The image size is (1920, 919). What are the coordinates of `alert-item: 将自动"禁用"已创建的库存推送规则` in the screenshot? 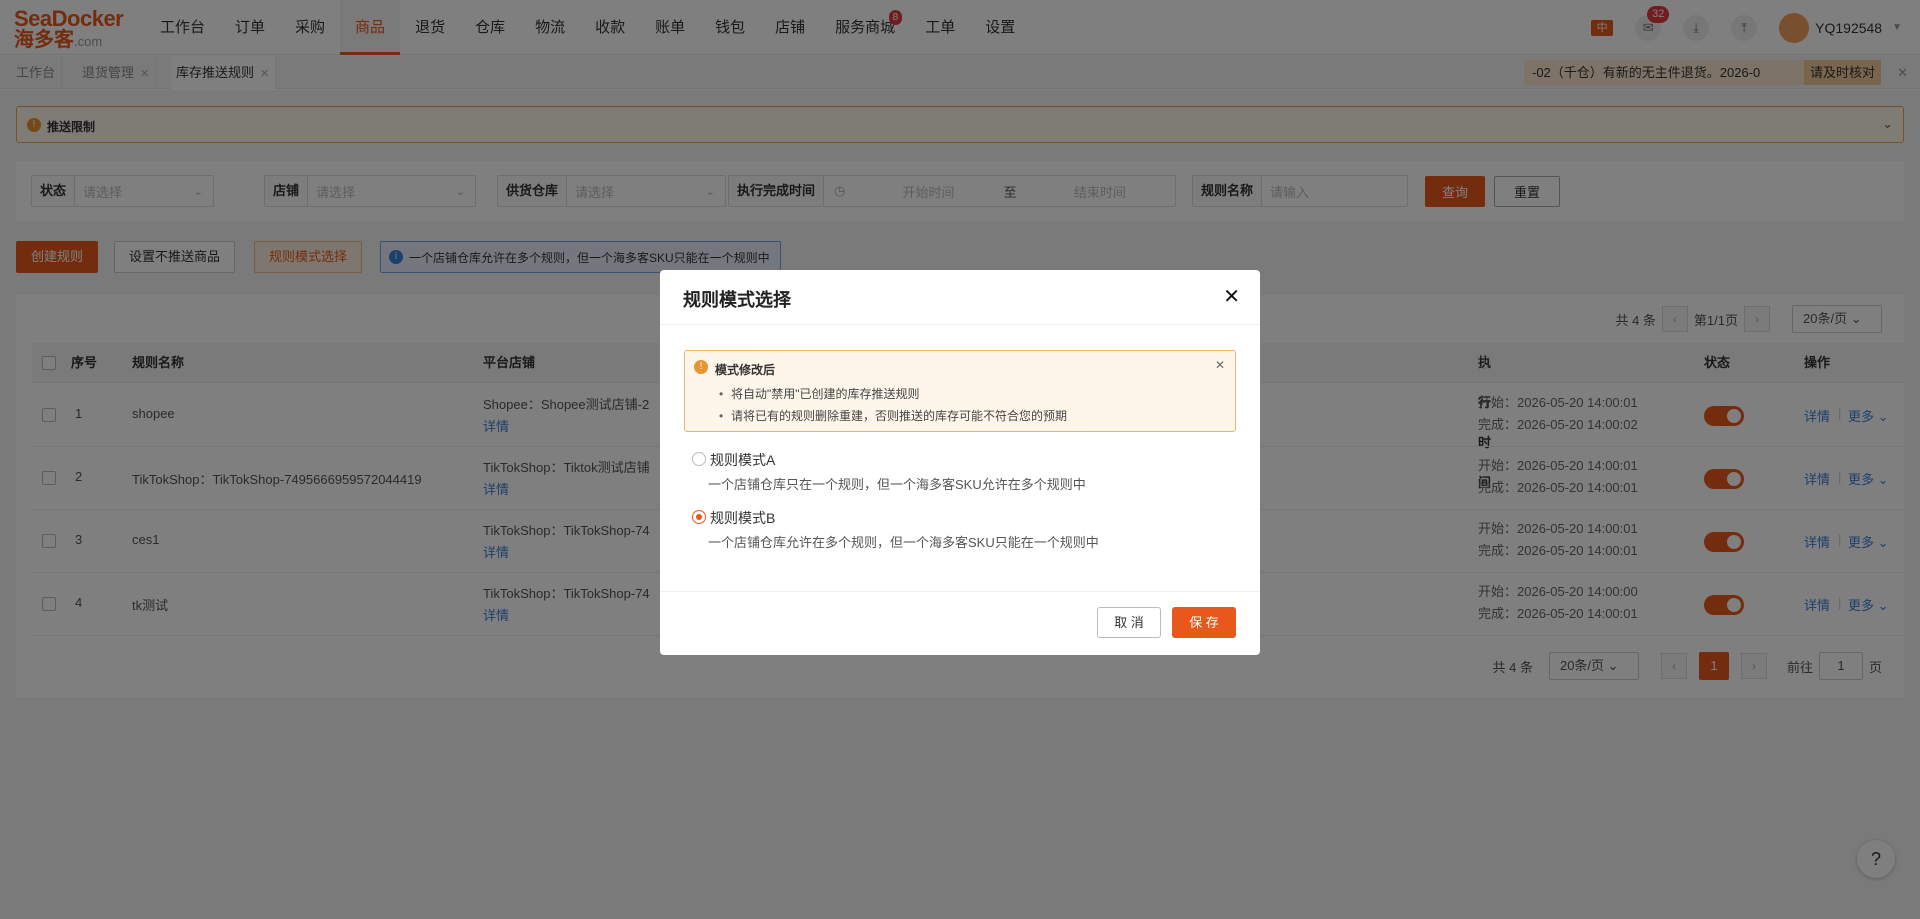 It's located at (893, 394).